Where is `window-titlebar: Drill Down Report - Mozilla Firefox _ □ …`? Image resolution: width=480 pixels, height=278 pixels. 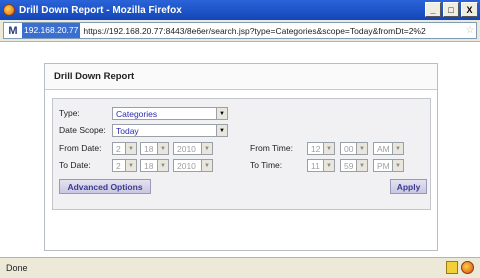 window-titlebar: Drill Down Report - Mozilla Firefox _ □ … is located at coordinates (240, 10).